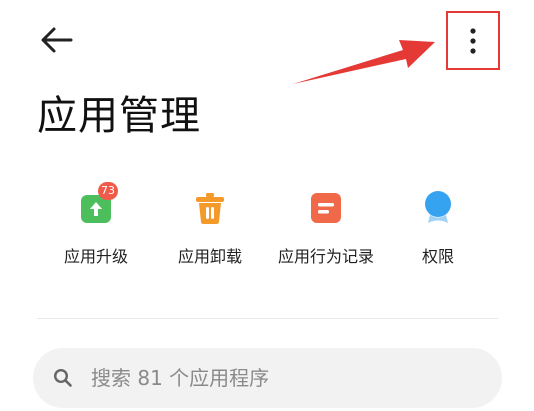 The image size is (534, 411). I want to click on app-uninstall-label: 应用卸载, so click(209, 256).